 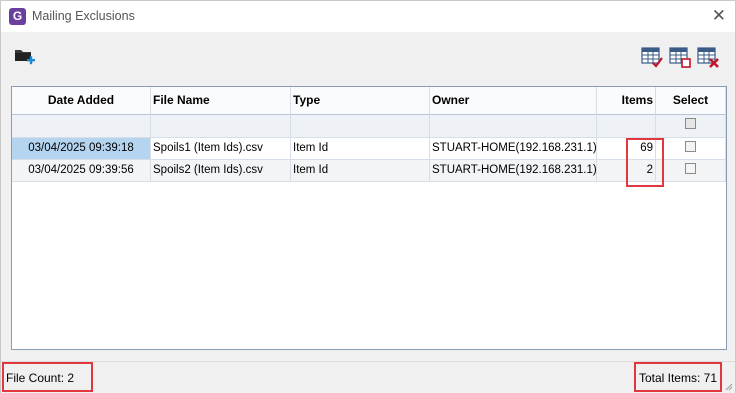 What do you see at coordinates (360, 101) in the screenshot?
I see `column-header-type: Type` at bounding box center [360, 101].